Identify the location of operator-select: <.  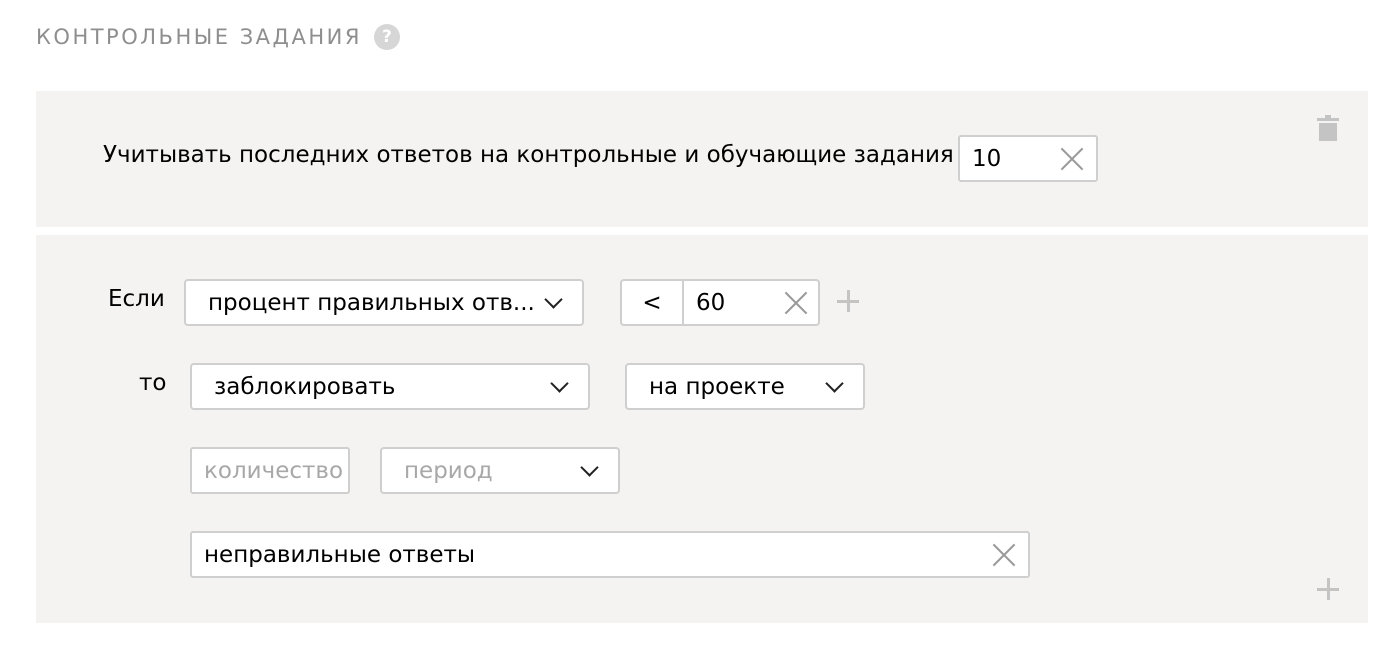
(653, 302).